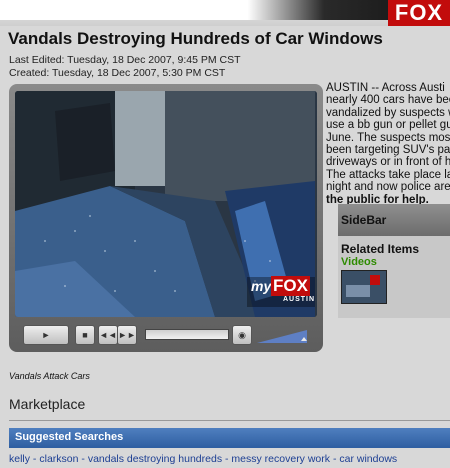 This screenshot has width=450, height=468. What do you see at coordinates (229, 438) in the screenshot?
I see `suggested-searches-bar: Suggested Searches` at bounding box center [229, 438].